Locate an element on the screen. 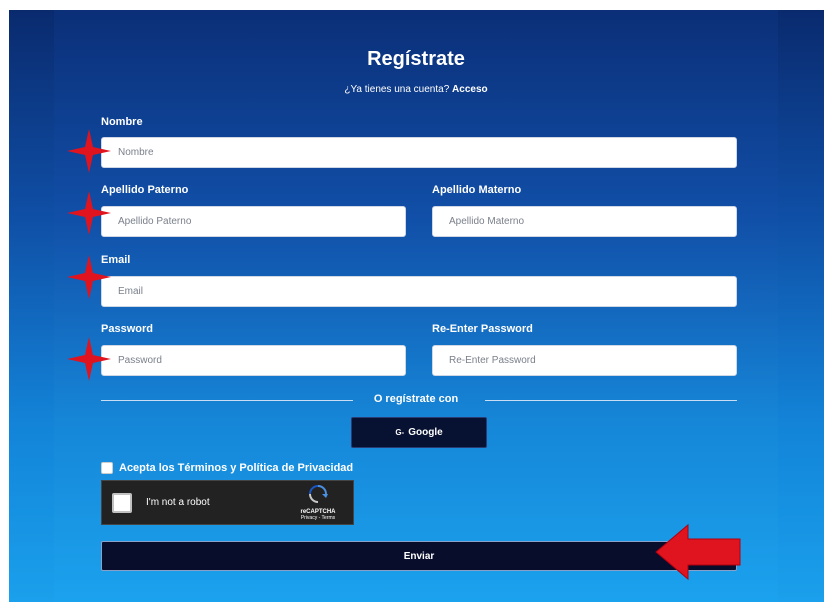 This screenshot has width=832, height=606. apellido-paterno-input is located at coordinates (253, 221).